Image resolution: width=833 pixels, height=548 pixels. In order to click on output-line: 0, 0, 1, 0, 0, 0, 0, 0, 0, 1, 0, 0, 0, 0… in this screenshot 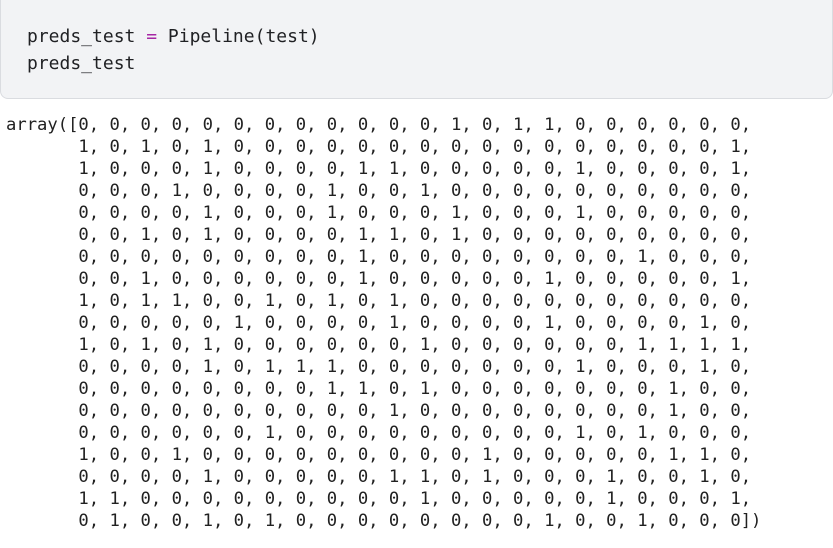, I will do `click(379, 279)`.